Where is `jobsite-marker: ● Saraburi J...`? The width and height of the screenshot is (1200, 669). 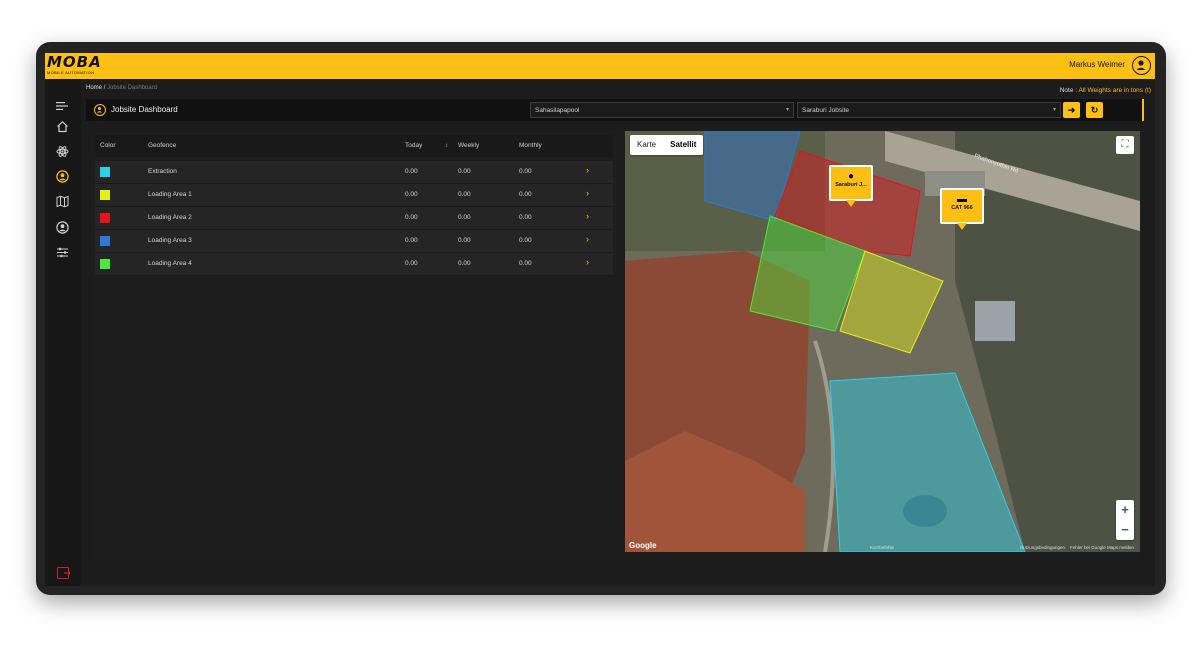 jobsite-marker: ● Saraburi J... is located at coordinates (851, 186).